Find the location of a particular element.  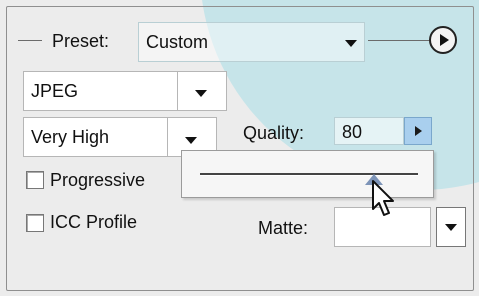

compression-dropdown: Very High is located at coordinates (95, 137).